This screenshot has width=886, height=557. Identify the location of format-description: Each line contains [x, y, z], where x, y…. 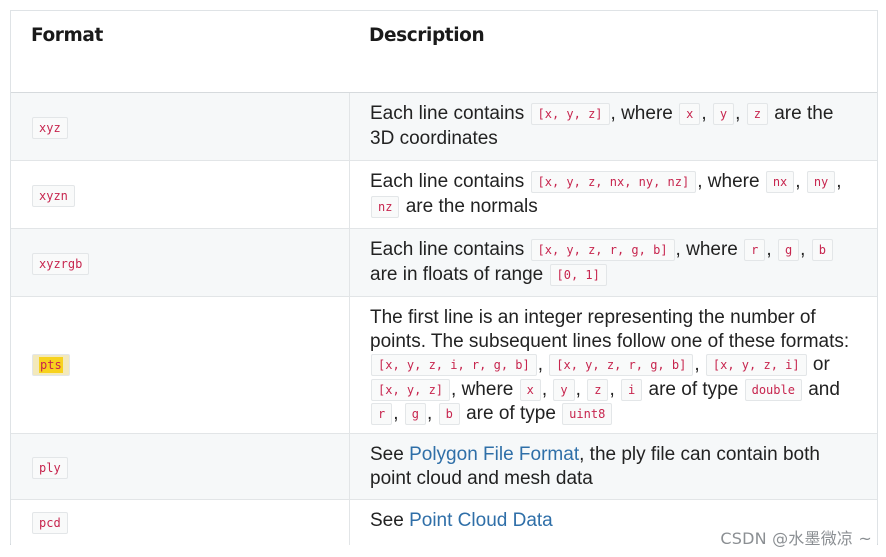
(615, 126).